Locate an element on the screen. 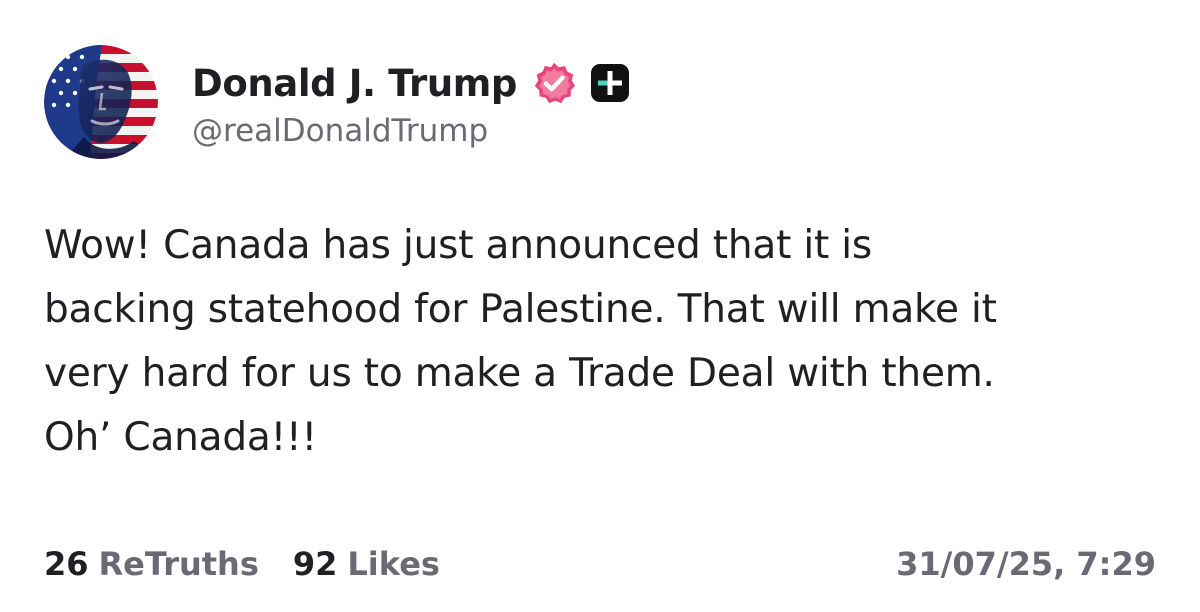 This screenshot has width=1200, height=612. retruths-count: 26 is located at coordinates (66, 564).